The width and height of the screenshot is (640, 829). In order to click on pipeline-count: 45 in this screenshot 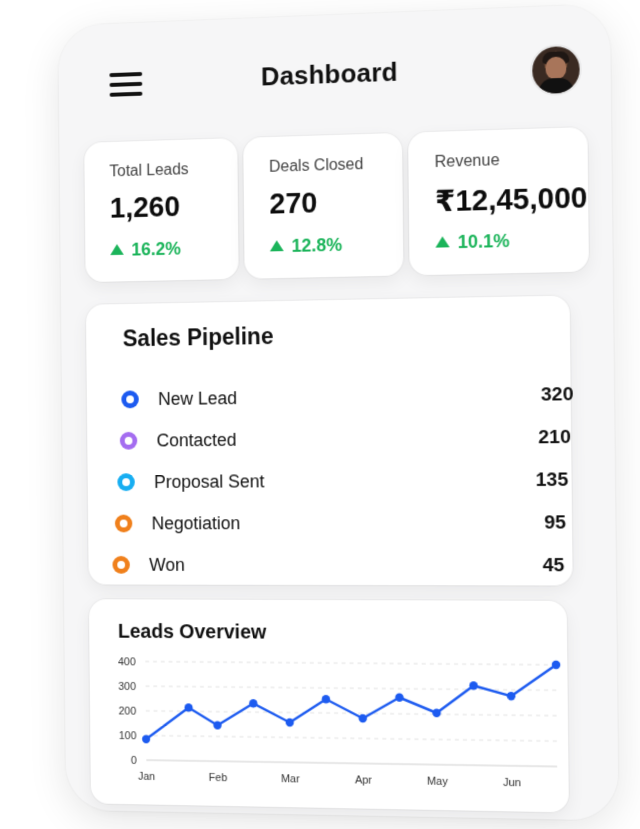, I will do `click(553, 566)`.